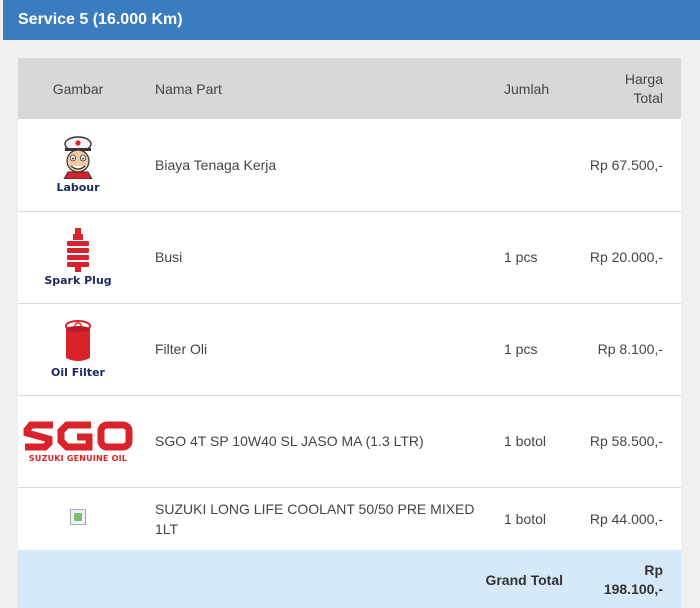  I want to click on part-image-cell: Oil Filter, so click(78, 349).